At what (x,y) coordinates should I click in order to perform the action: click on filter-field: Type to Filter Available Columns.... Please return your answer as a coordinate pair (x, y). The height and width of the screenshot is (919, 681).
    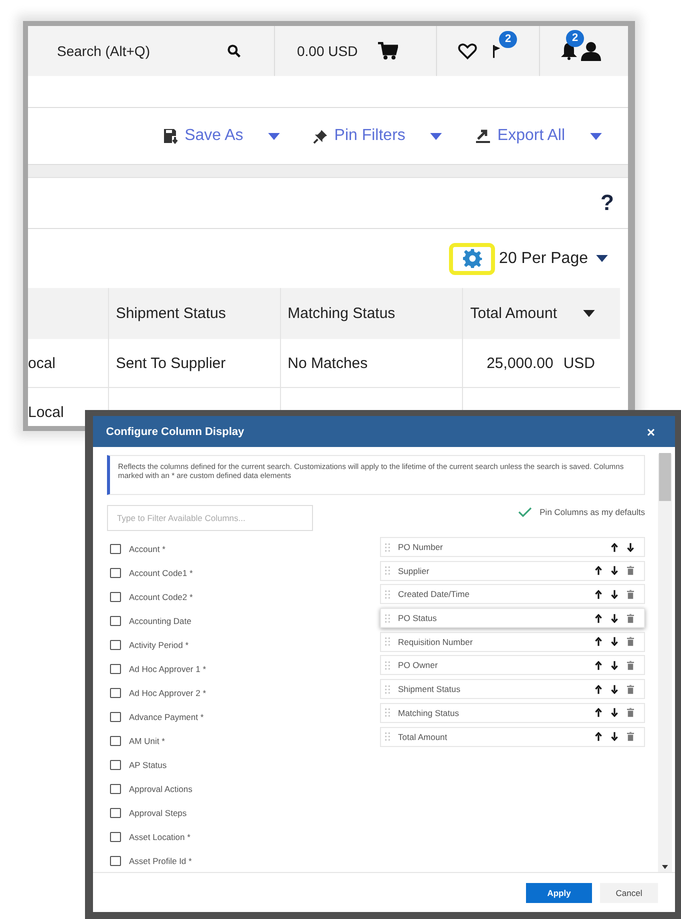
    Looking at the image, I should click on (210, 518).